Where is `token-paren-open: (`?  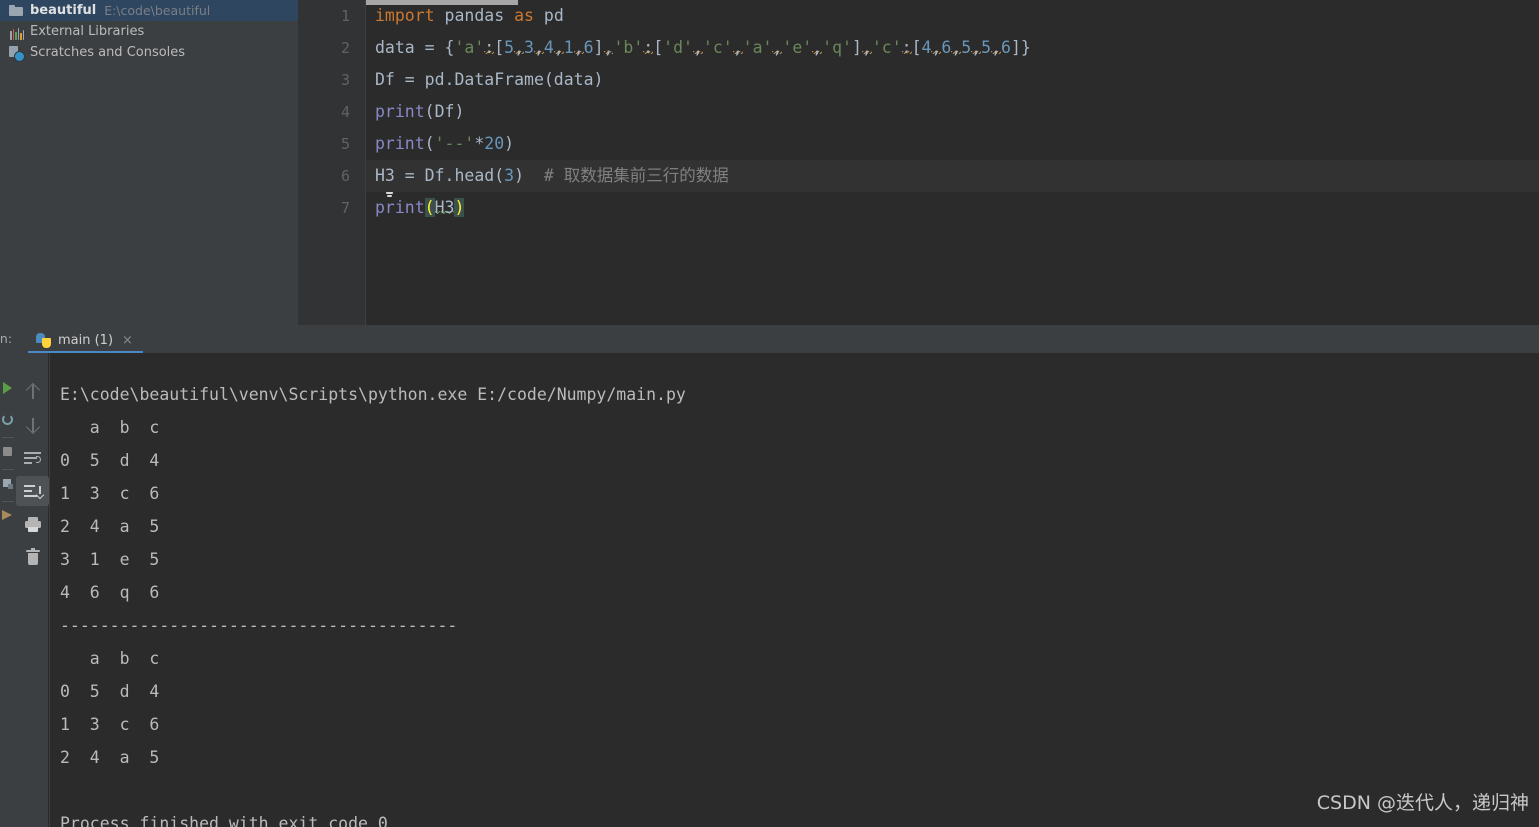 token-paren-open: ( is located at coordinates (429, 143).